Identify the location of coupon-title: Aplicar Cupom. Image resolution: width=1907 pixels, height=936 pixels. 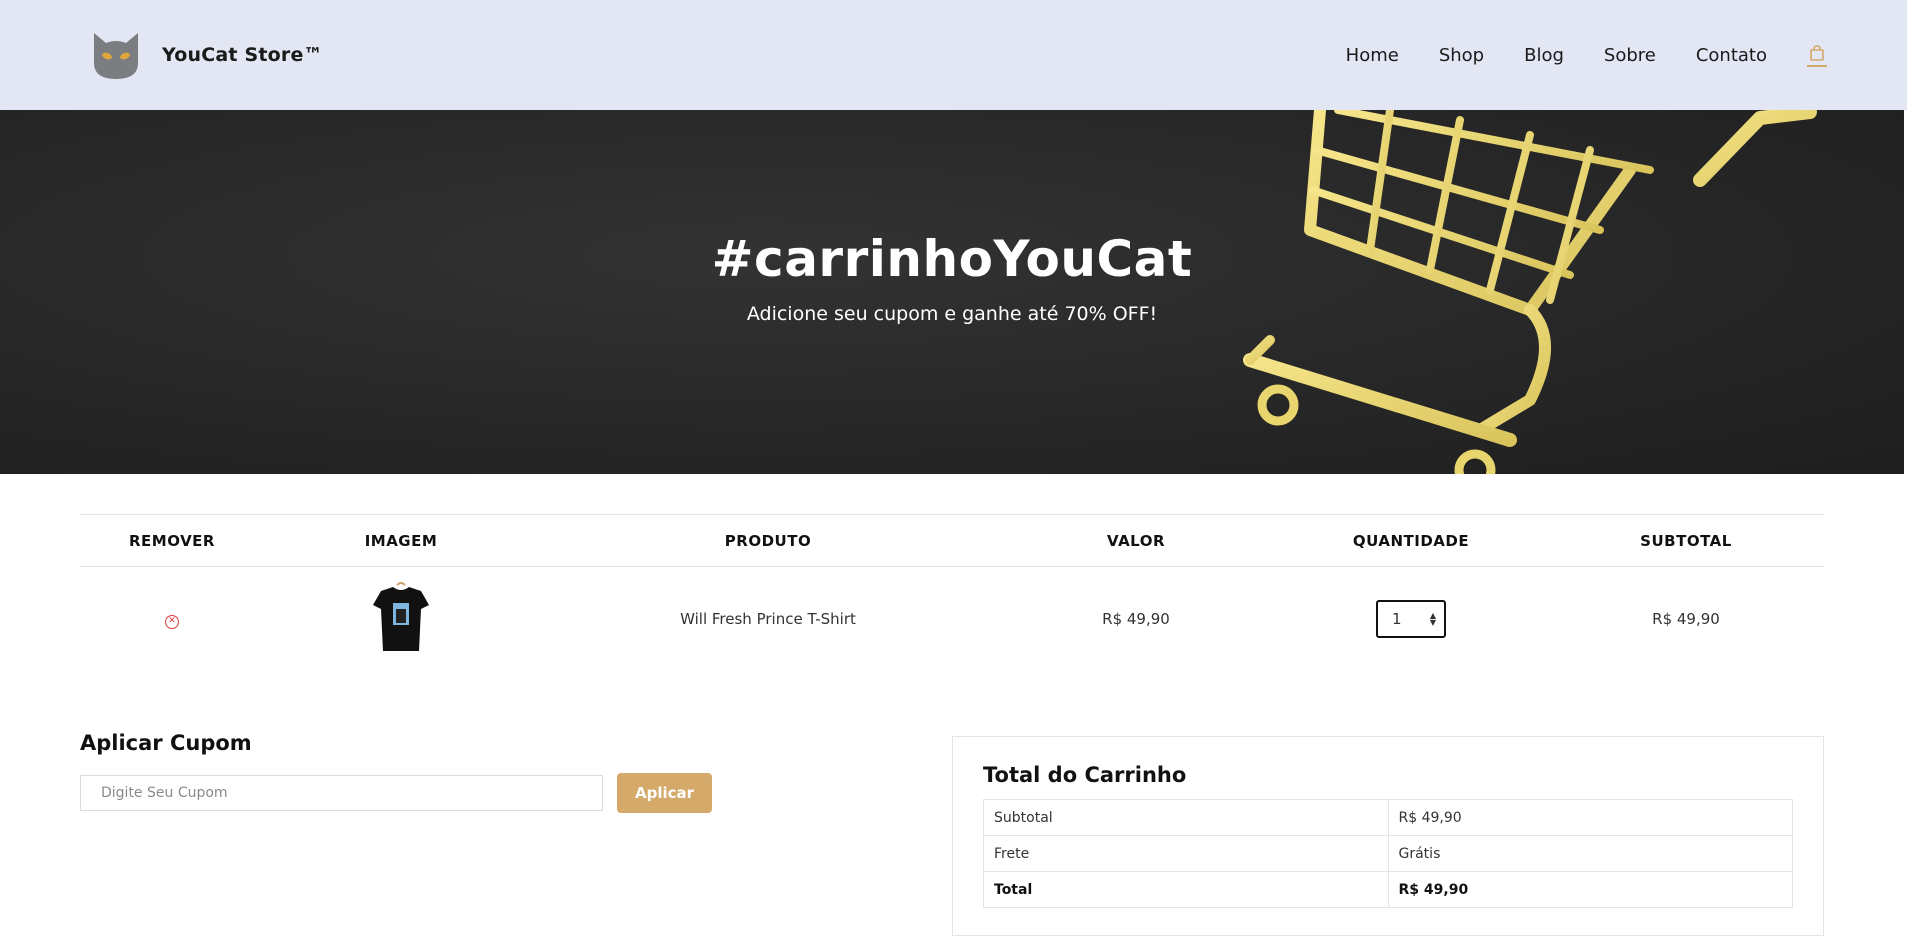
(166, 743).